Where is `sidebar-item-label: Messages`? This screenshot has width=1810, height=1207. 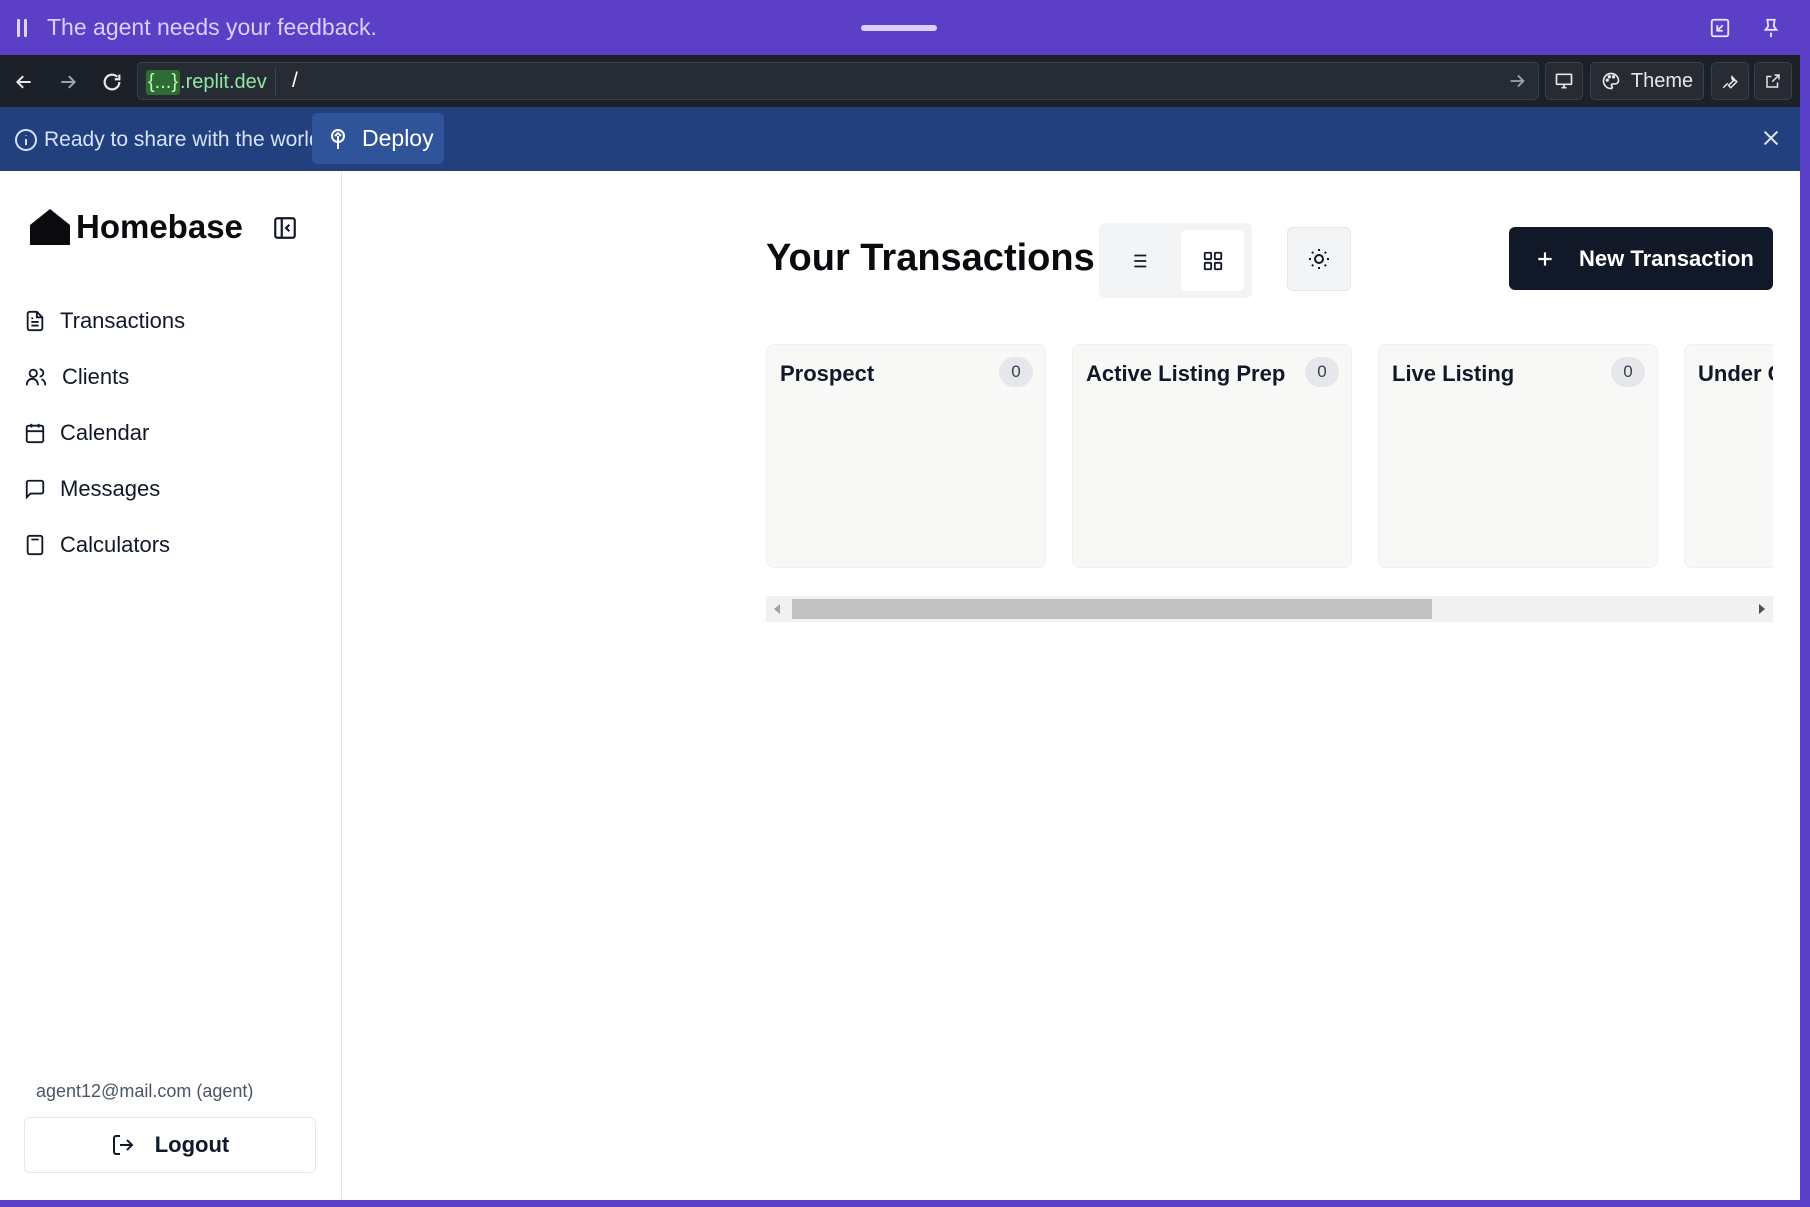
sidebar-item-label: Messages is located at coordinates (110, 488).